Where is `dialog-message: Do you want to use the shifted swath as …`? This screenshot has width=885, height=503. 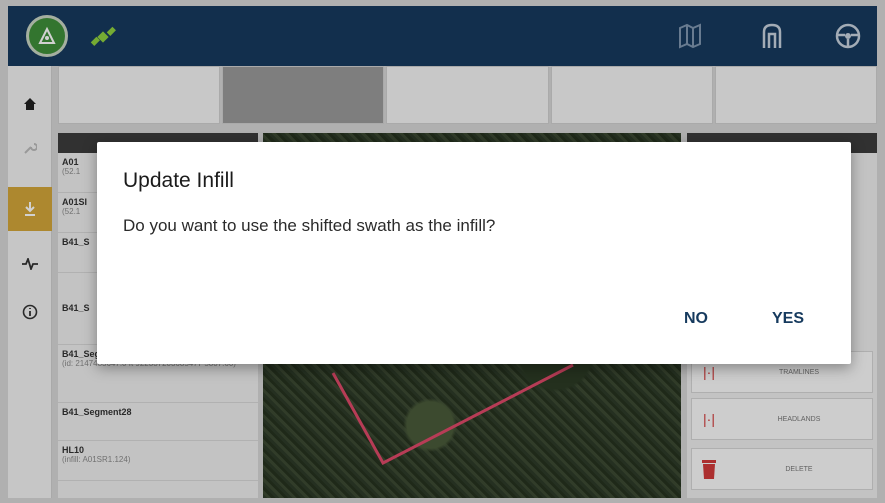 dialog-message: Do you want to use the shifted swath as … is located at coordinates (309, 225).